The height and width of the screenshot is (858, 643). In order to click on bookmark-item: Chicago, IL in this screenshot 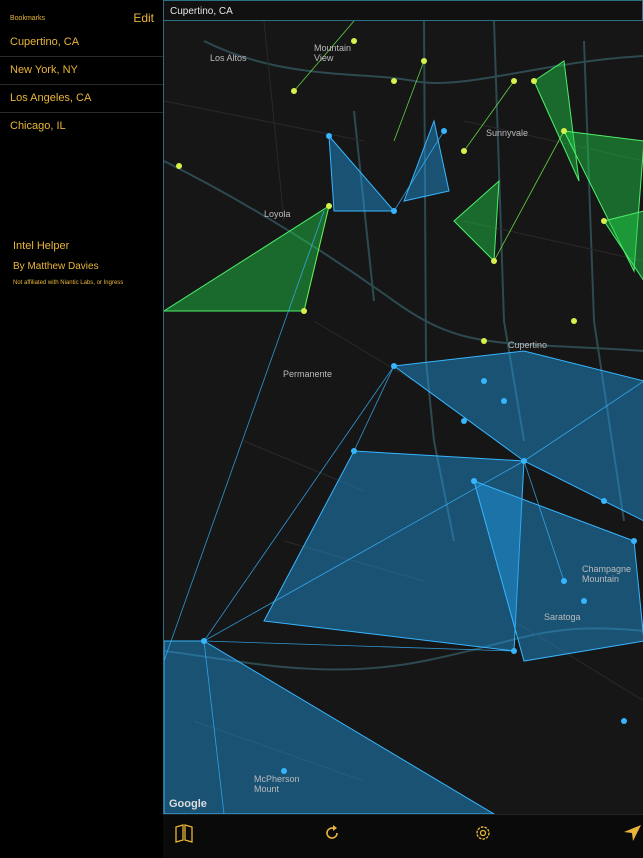, I will do `click(81, 126)`.